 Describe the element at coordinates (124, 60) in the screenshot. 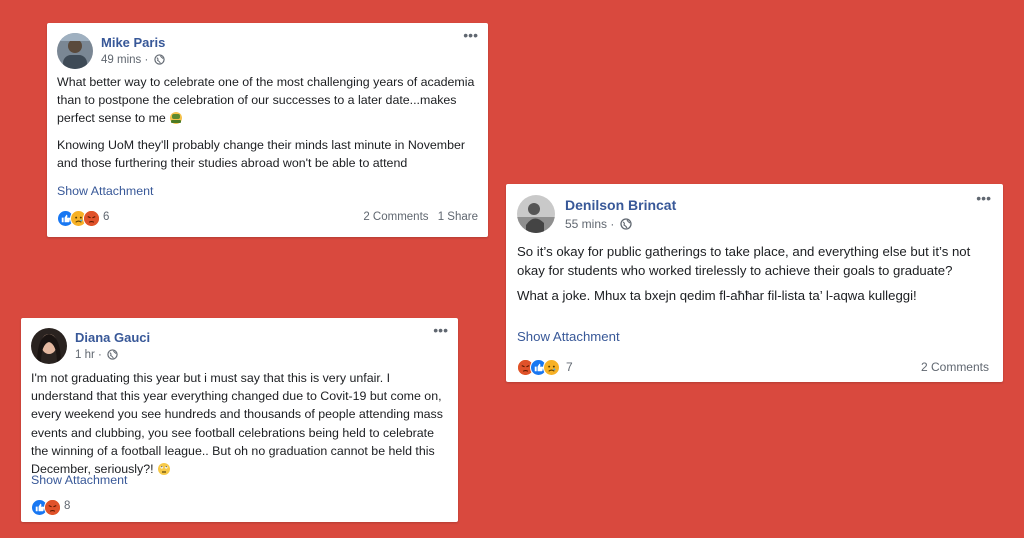

I see `post-time: 49 mins ·` at that location.